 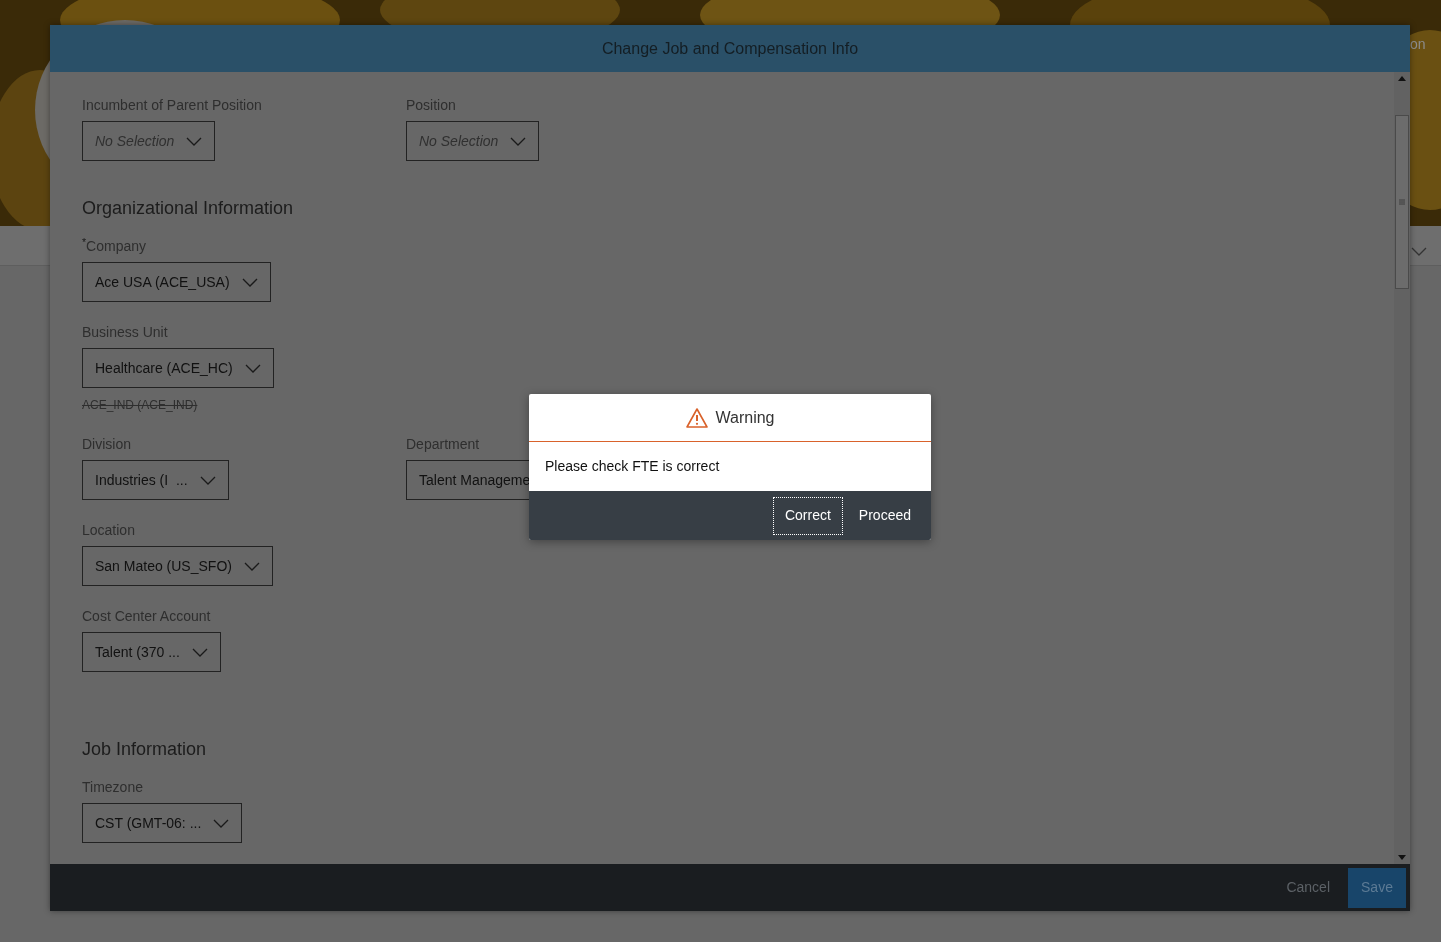 I want to click on scroll-up-icon, so click(x=1402, y=78).